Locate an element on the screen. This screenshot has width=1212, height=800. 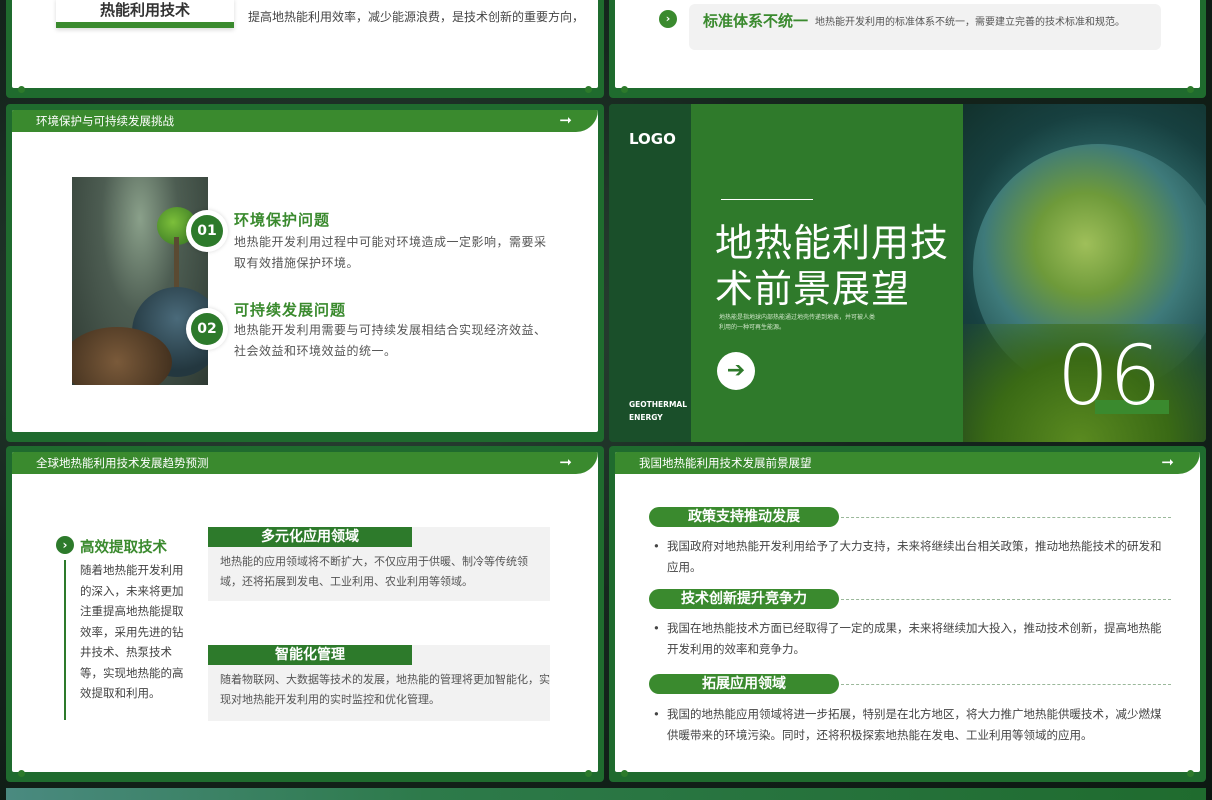
arrow-circle-icon: ➔ is located at coordinates (736, 371).